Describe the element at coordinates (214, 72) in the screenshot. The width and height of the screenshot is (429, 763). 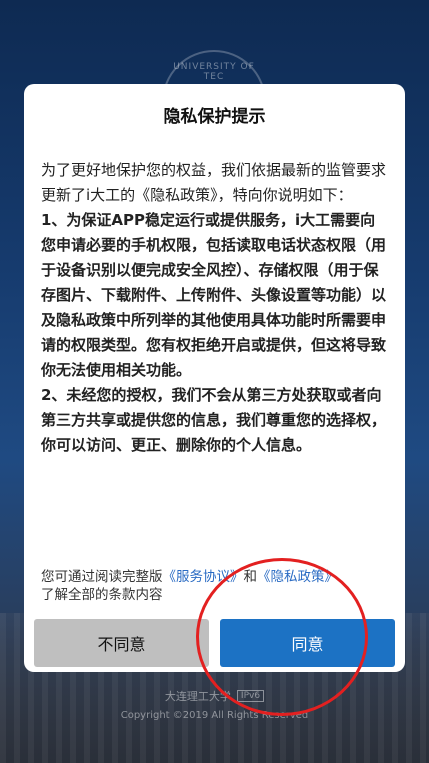
I see `seal-text: UNIVERSITY OF TEC` at that location.